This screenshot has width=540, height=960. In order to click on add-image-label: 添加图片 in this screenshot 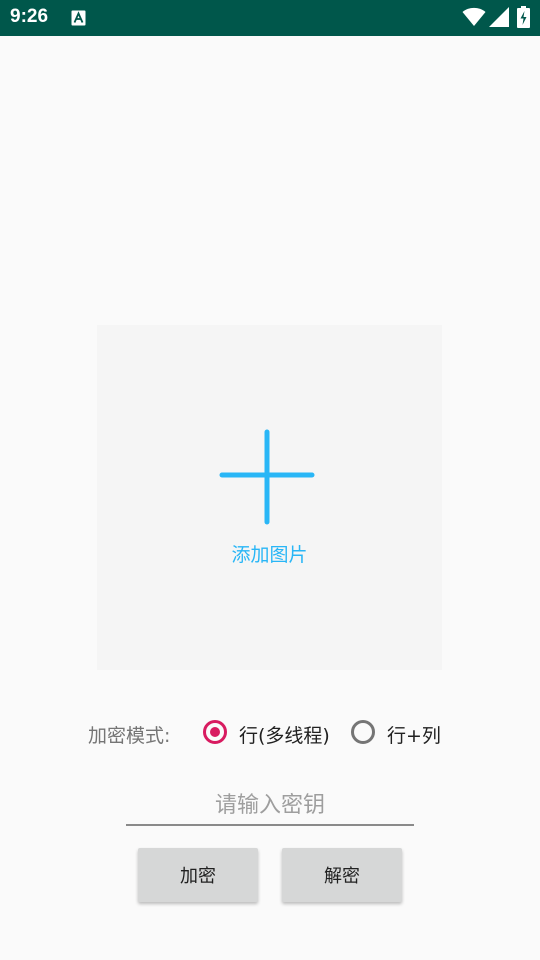, I will do `click(269, 555)`.